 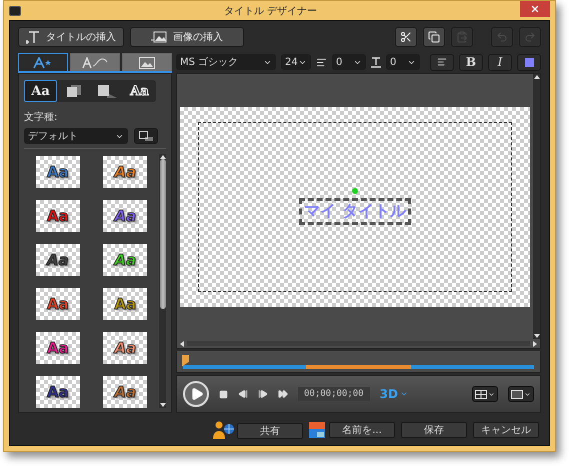 I want to click on undo-icon, so click(x=502, y=37).